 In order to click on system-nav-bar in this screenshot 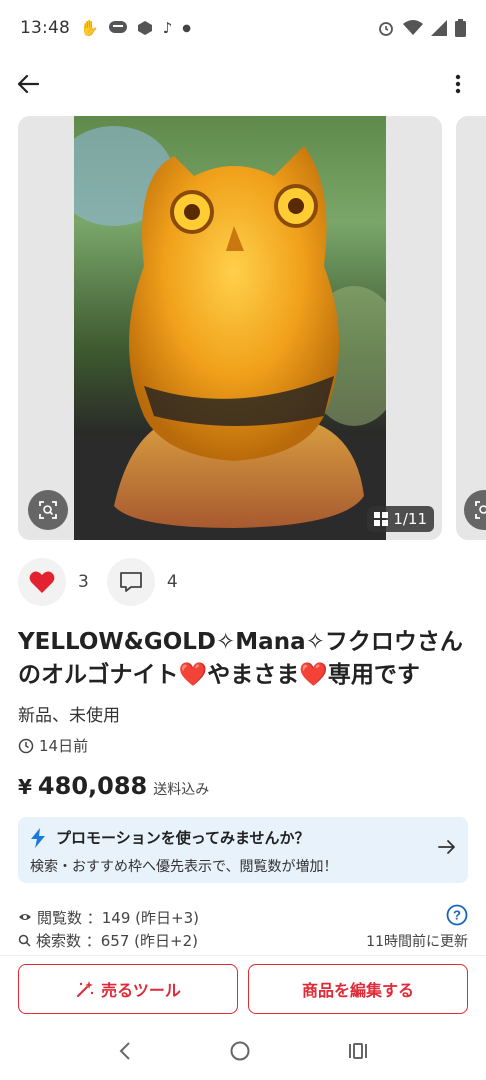, I will do `click(243, 1052)`.